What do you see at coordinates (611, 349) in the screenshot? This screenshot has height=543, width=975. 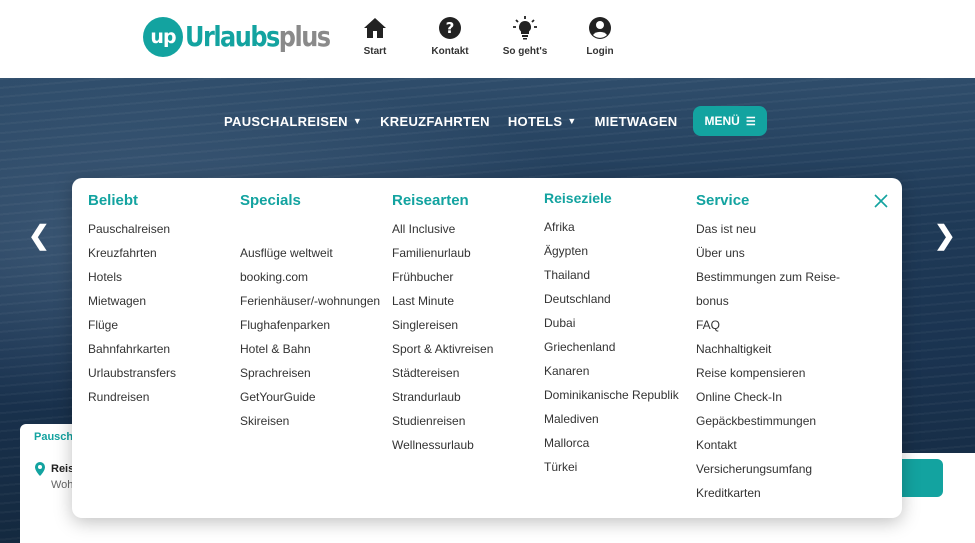 I see `menu-link: Griechenland` at bounding box center [611, 349].